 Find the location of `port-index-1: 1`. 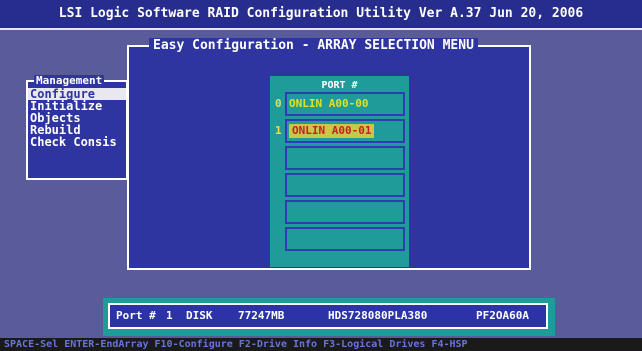

port-index-1: 1 is located at coordinates (278, 130).